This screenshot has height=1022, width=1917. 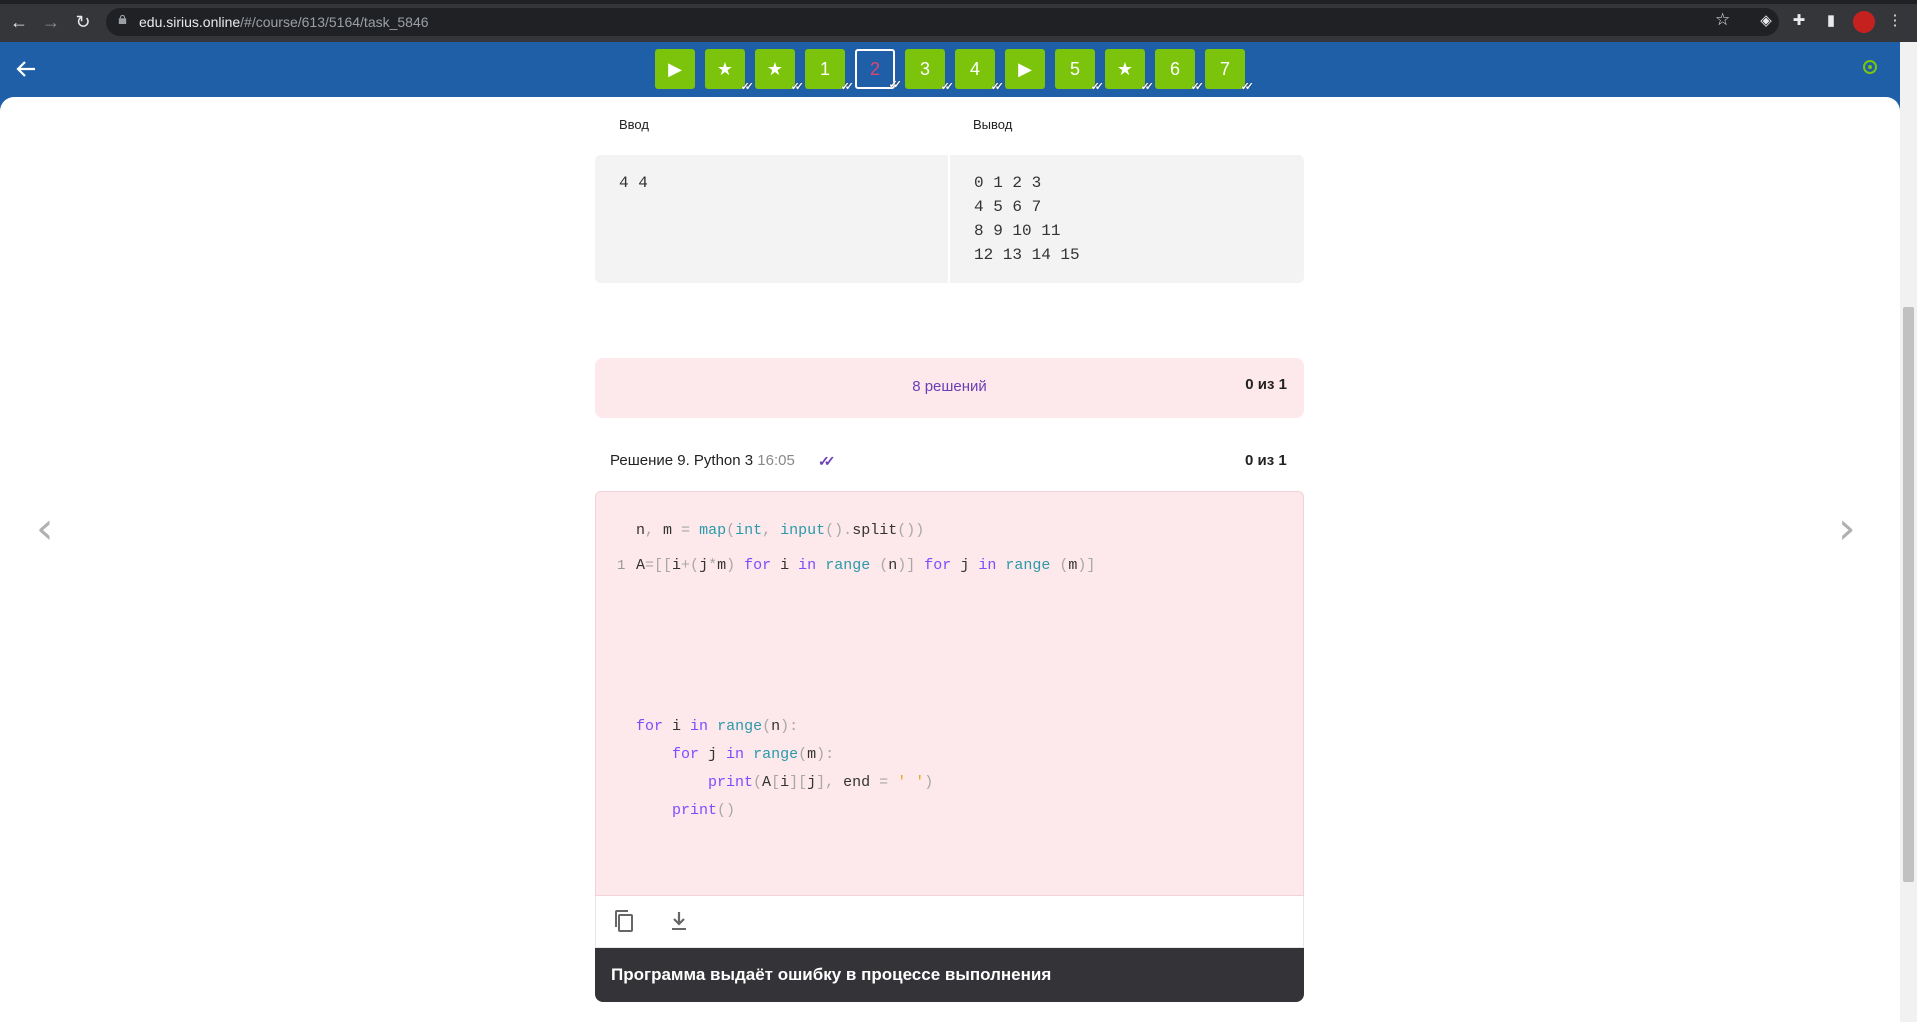 What do you see at coordinates (717, 726) in the screenshot?
I see `code-line: for i in range(n):` at bounding box center [717, 726].